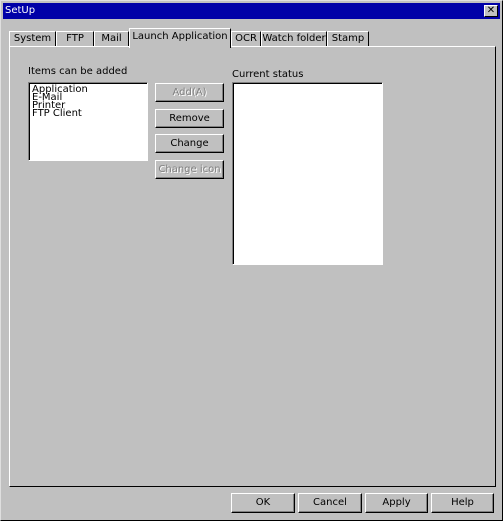 The width and height of the screenshot is (503, 521). I want to click on close-icon: ✕, so click(491, 10).